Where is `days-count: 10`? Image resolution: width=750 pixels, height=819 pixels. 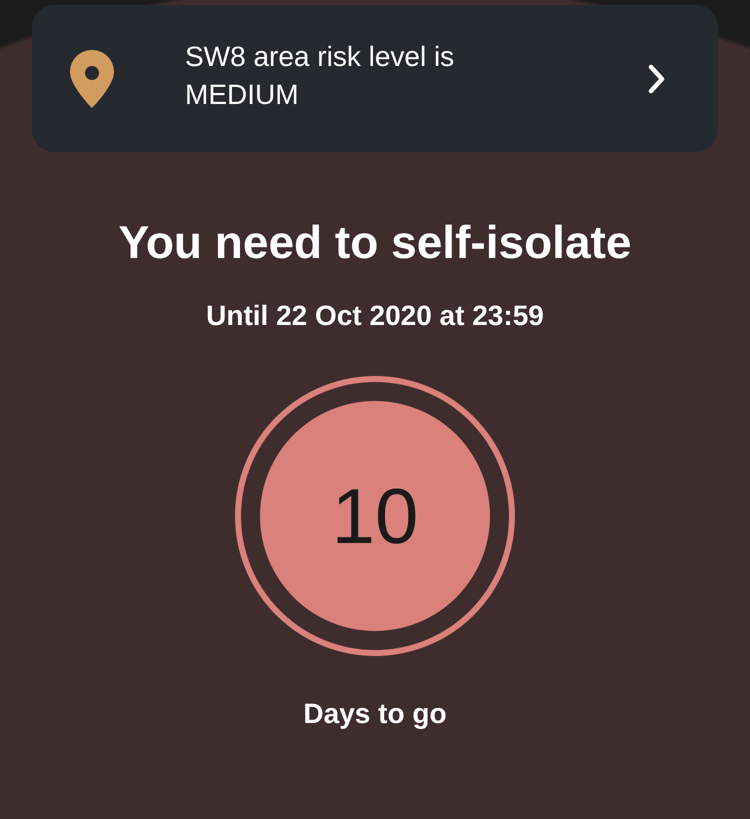
days-count: 10 is located at coordinates (375, 516).